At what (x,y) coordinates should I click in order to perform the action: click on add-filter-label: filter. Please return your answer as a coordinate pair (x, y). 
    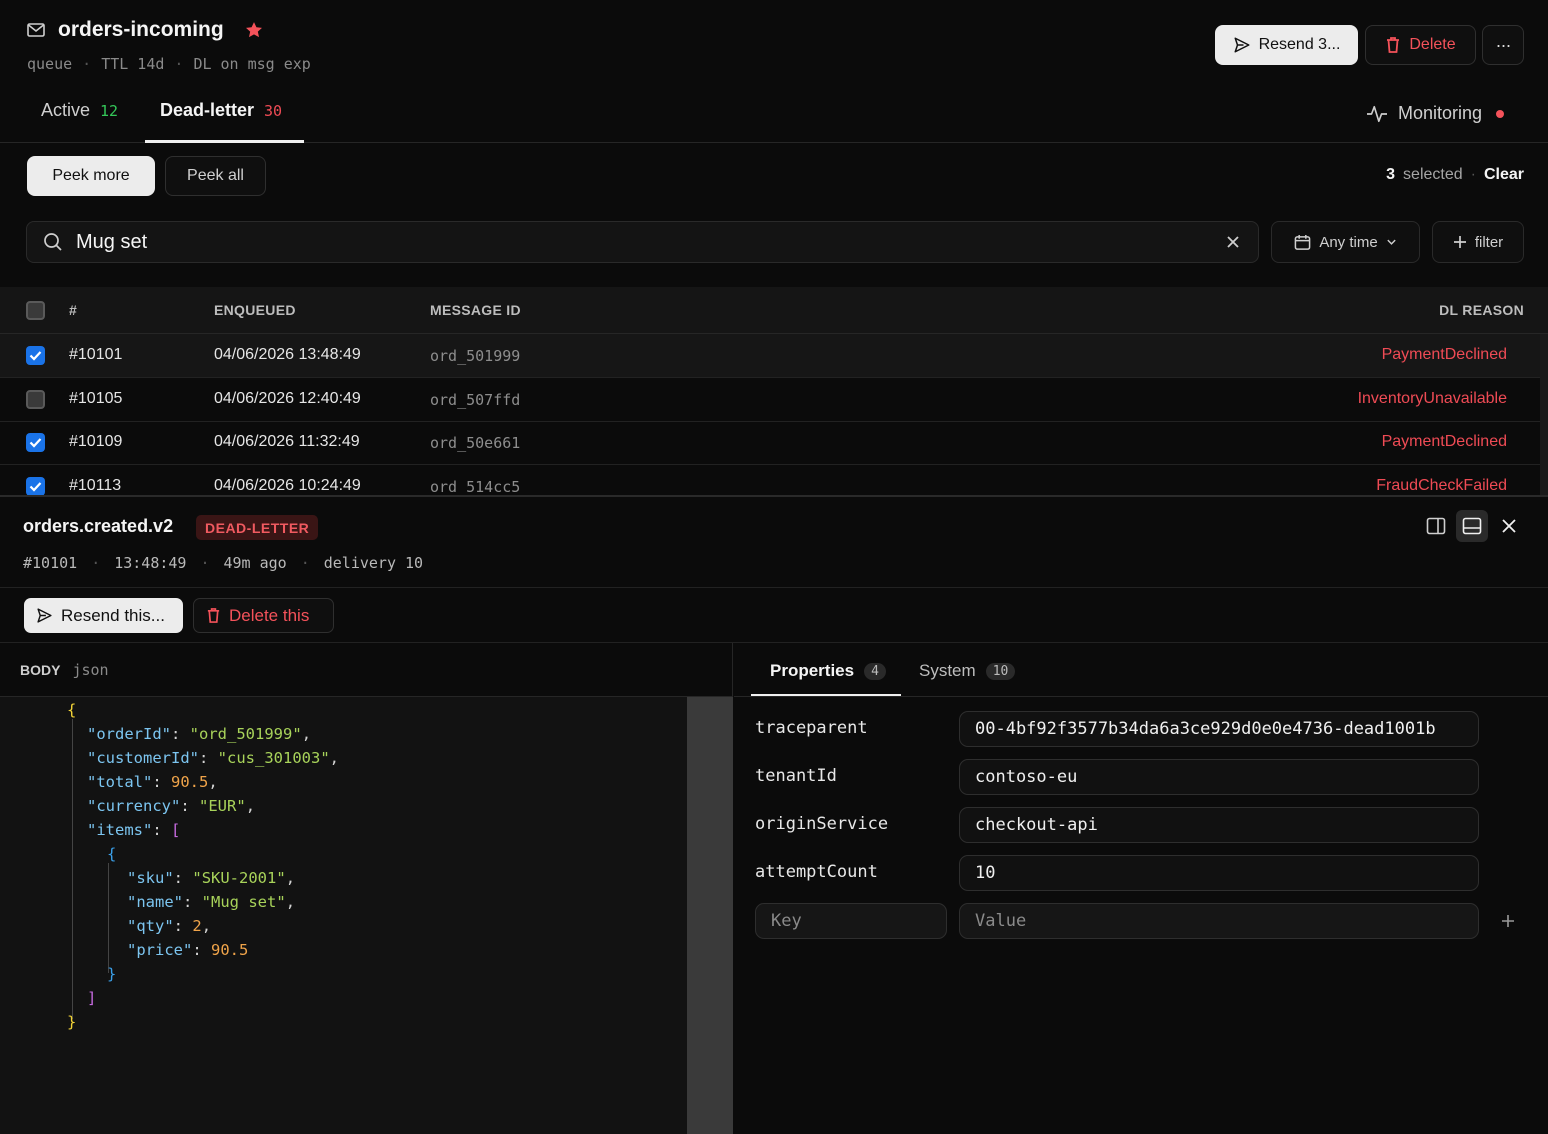
    Looking at the image, I should click on (1489, 242).